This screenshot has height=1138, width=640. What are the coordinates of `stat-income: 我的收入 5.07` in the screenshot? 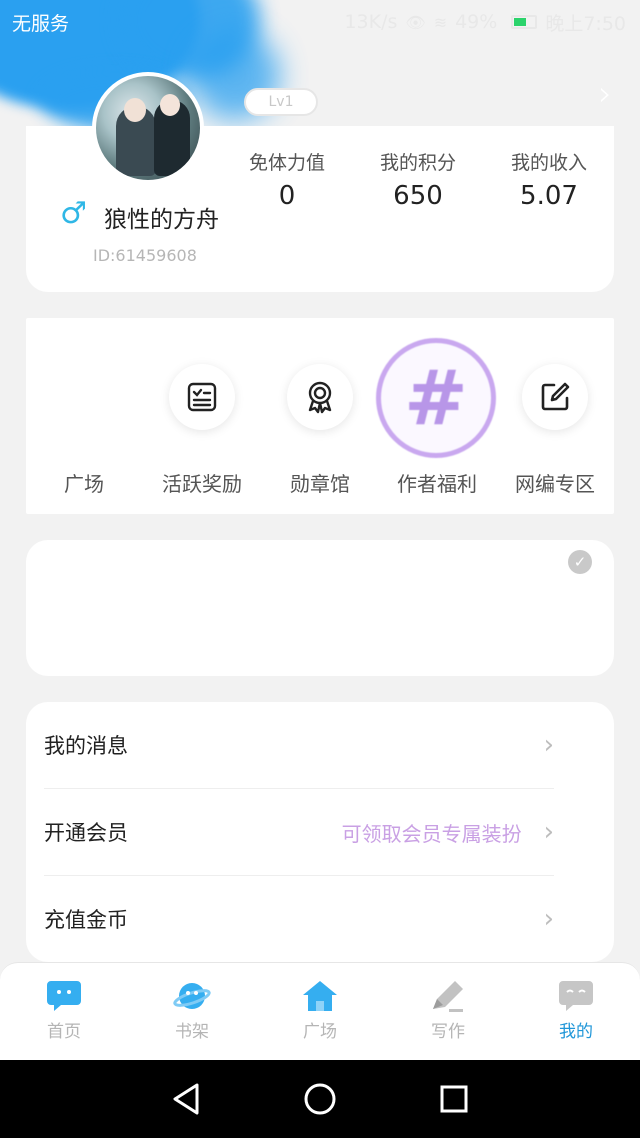 It's located at (549, 179).